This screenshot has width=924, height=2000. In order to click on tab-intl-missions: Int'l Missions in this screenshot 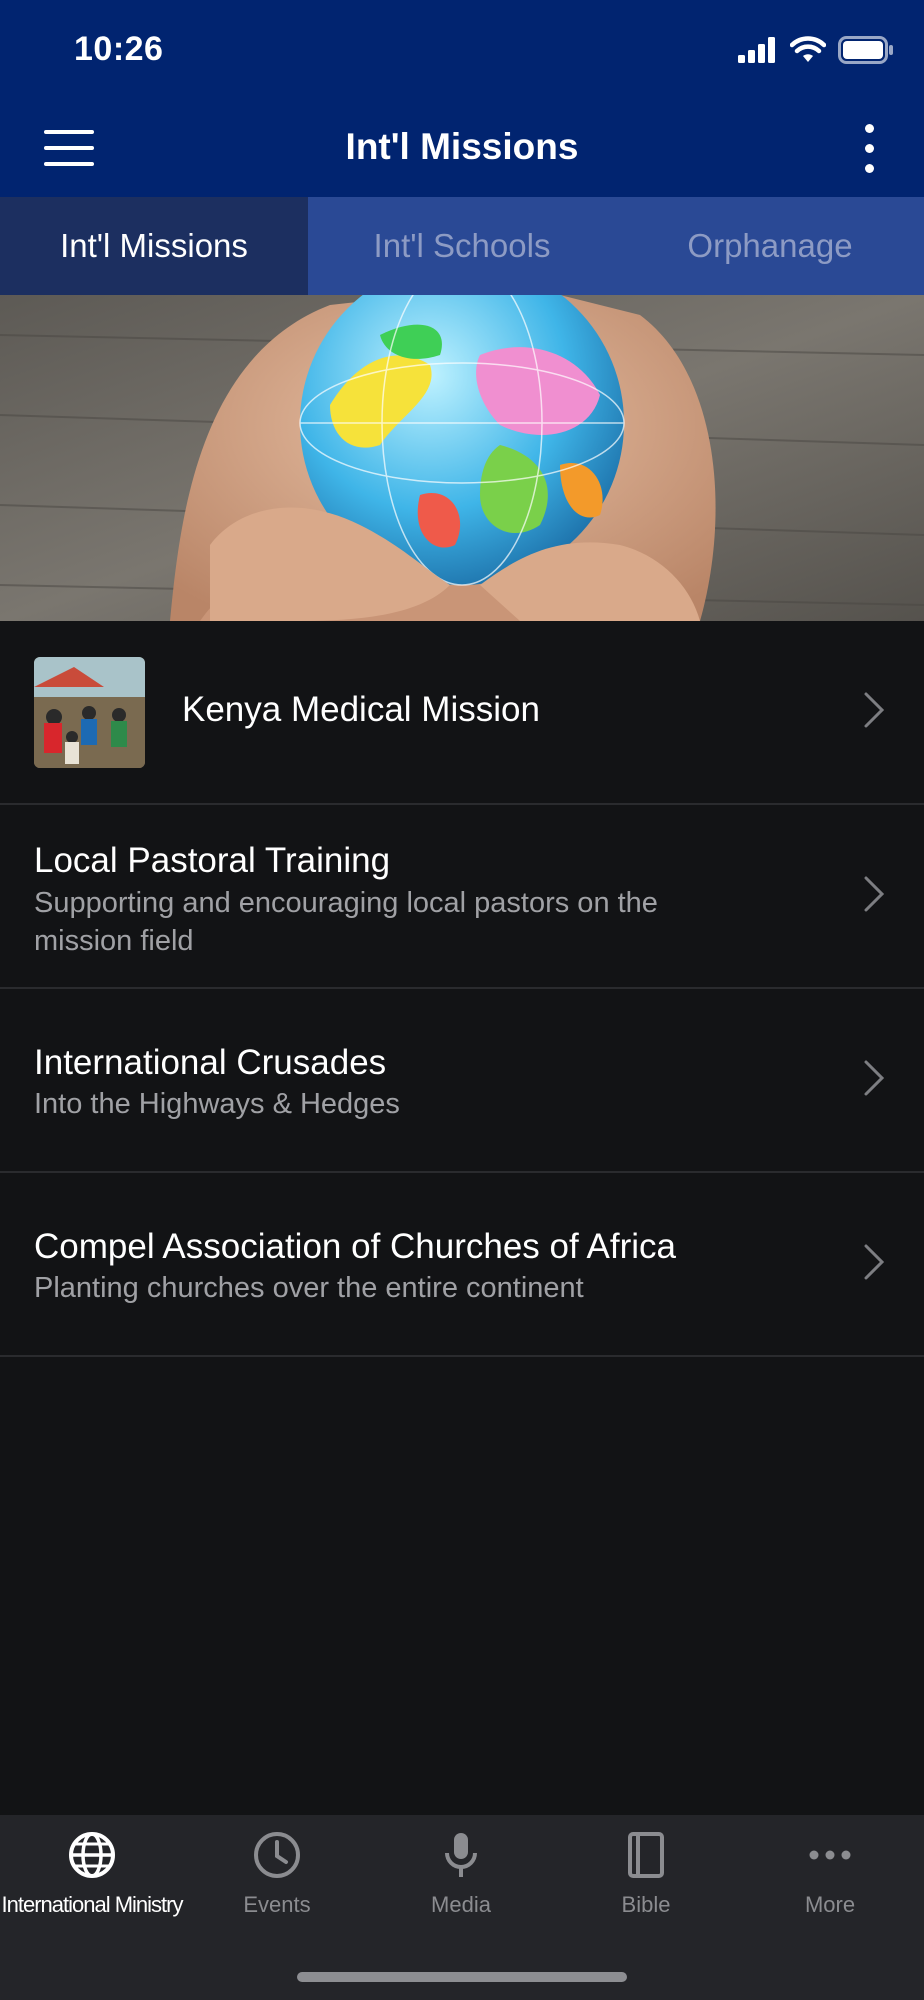, I will do `click(154, 246)`.